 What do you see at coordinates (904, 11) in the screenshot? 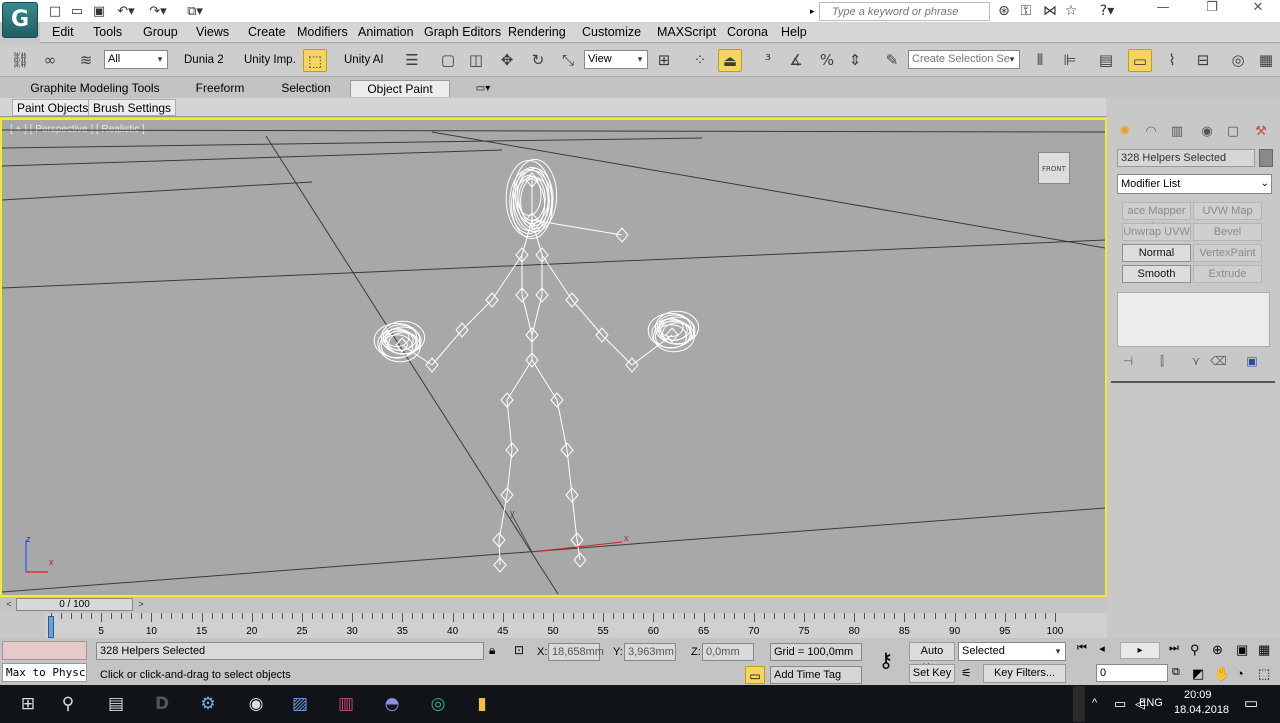
I see `search-box` at bounding box center [904, 11].